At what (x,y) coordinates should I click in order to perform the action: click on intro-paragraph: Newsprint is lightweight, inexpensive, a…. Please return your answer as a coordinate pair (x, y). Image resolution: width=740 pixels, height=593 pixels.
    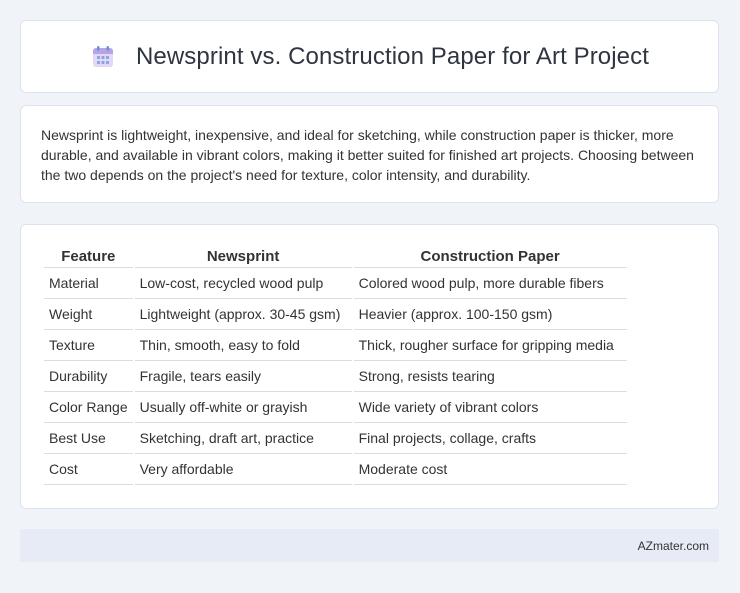
    Looking at the image, I should click on (367, 155).